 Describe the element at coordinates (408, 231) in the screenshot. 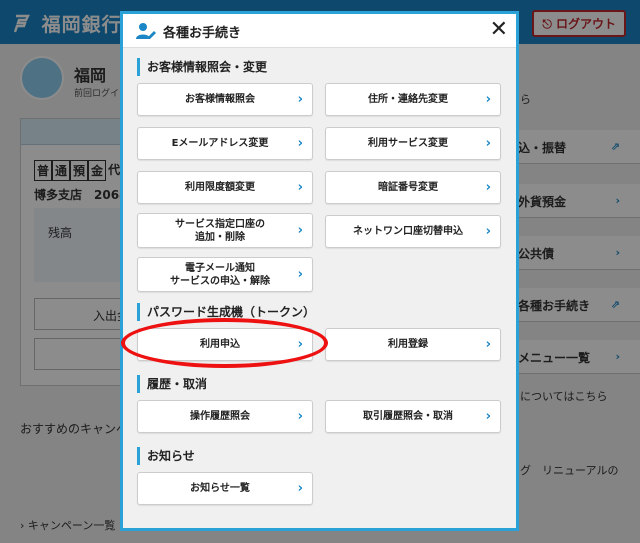

I see `button-label: ネットワン口座切替申込` at that location.